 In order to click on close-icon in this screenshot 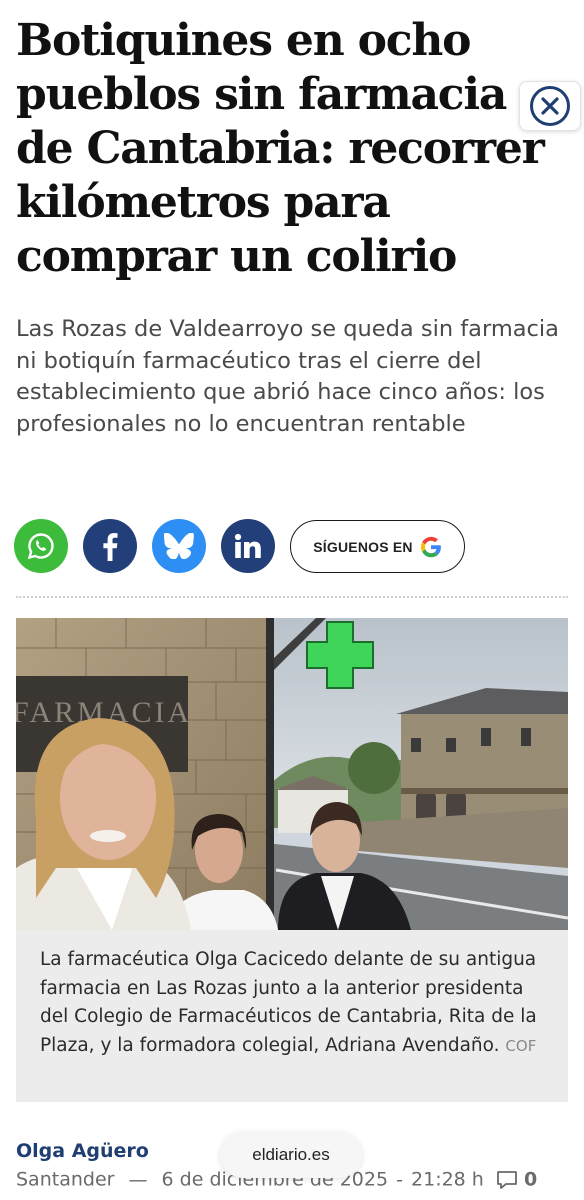, I will do `click(550, 106)`.